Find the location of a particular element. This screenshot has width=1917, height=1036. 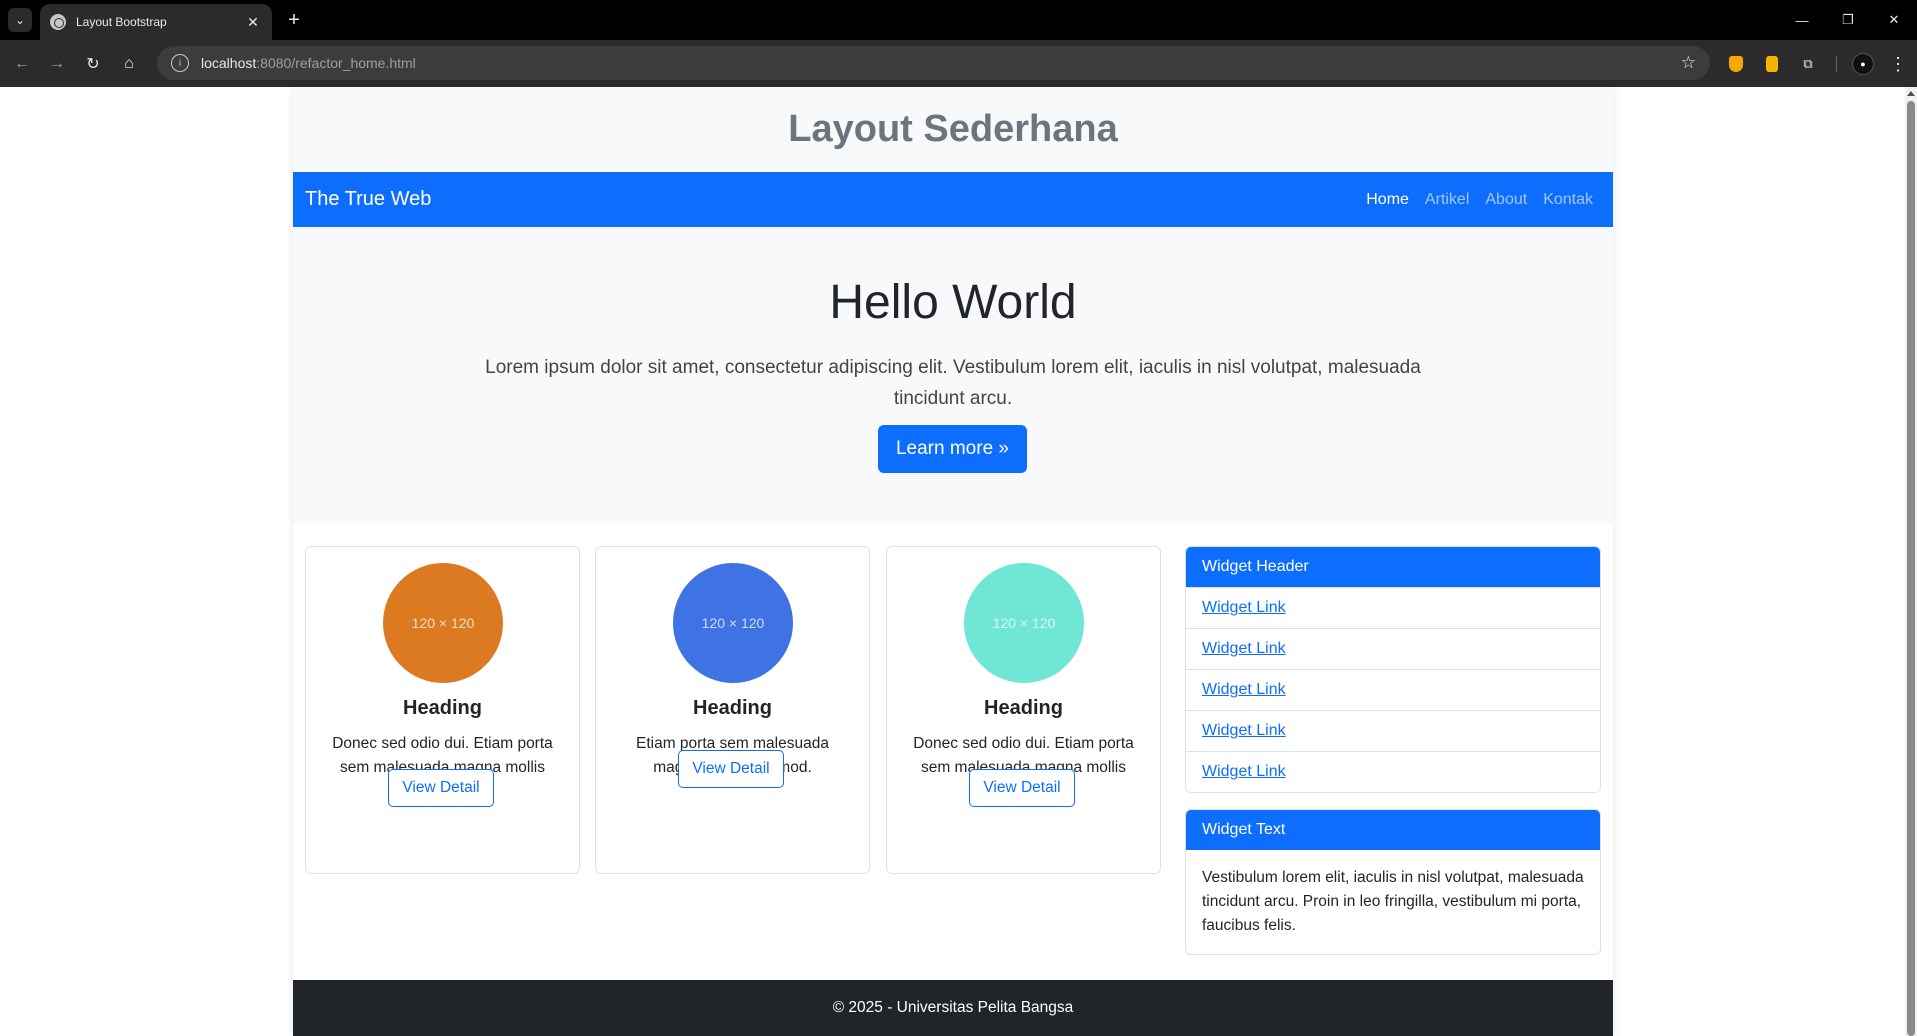

site-title: Layout Sederhana is located at coordinates (953, 129).